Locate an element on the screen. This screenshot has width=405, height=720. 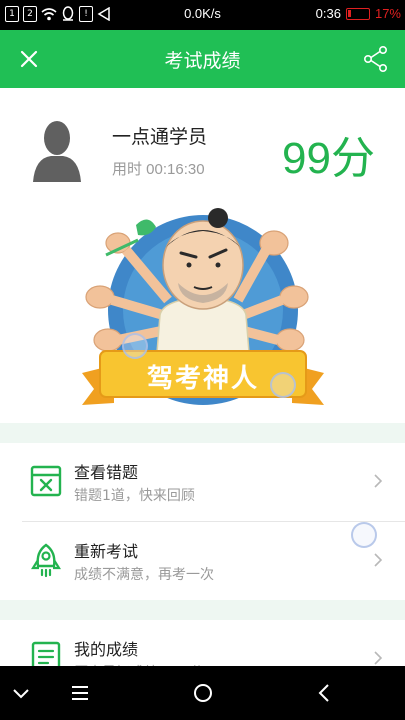
app-header: 考试成绩 is located at coordinates (202, 59).